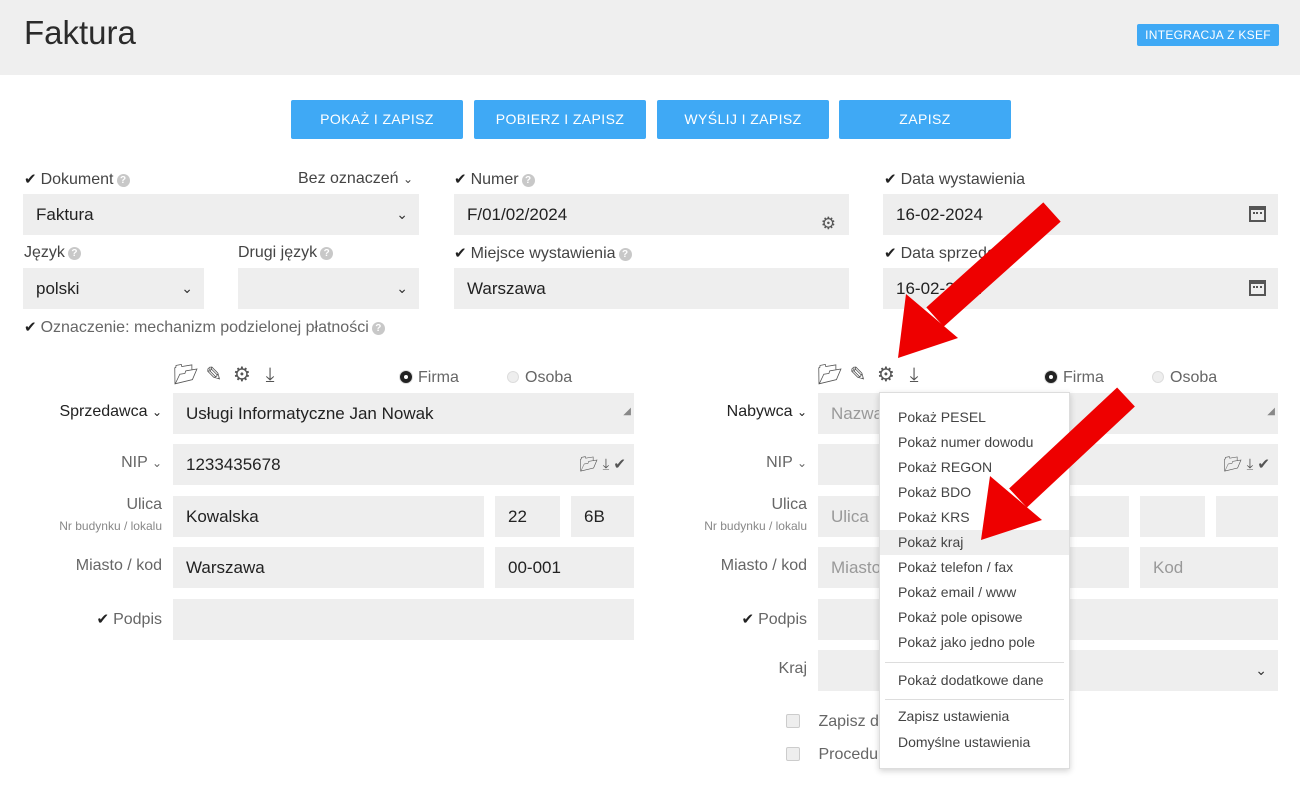 The width and height of the screenshot is (1300, 797). What do you see at coordinates (1016, 371) in the screenshot?
I see `annotation-arrows` at bounding box center [1016, 371].